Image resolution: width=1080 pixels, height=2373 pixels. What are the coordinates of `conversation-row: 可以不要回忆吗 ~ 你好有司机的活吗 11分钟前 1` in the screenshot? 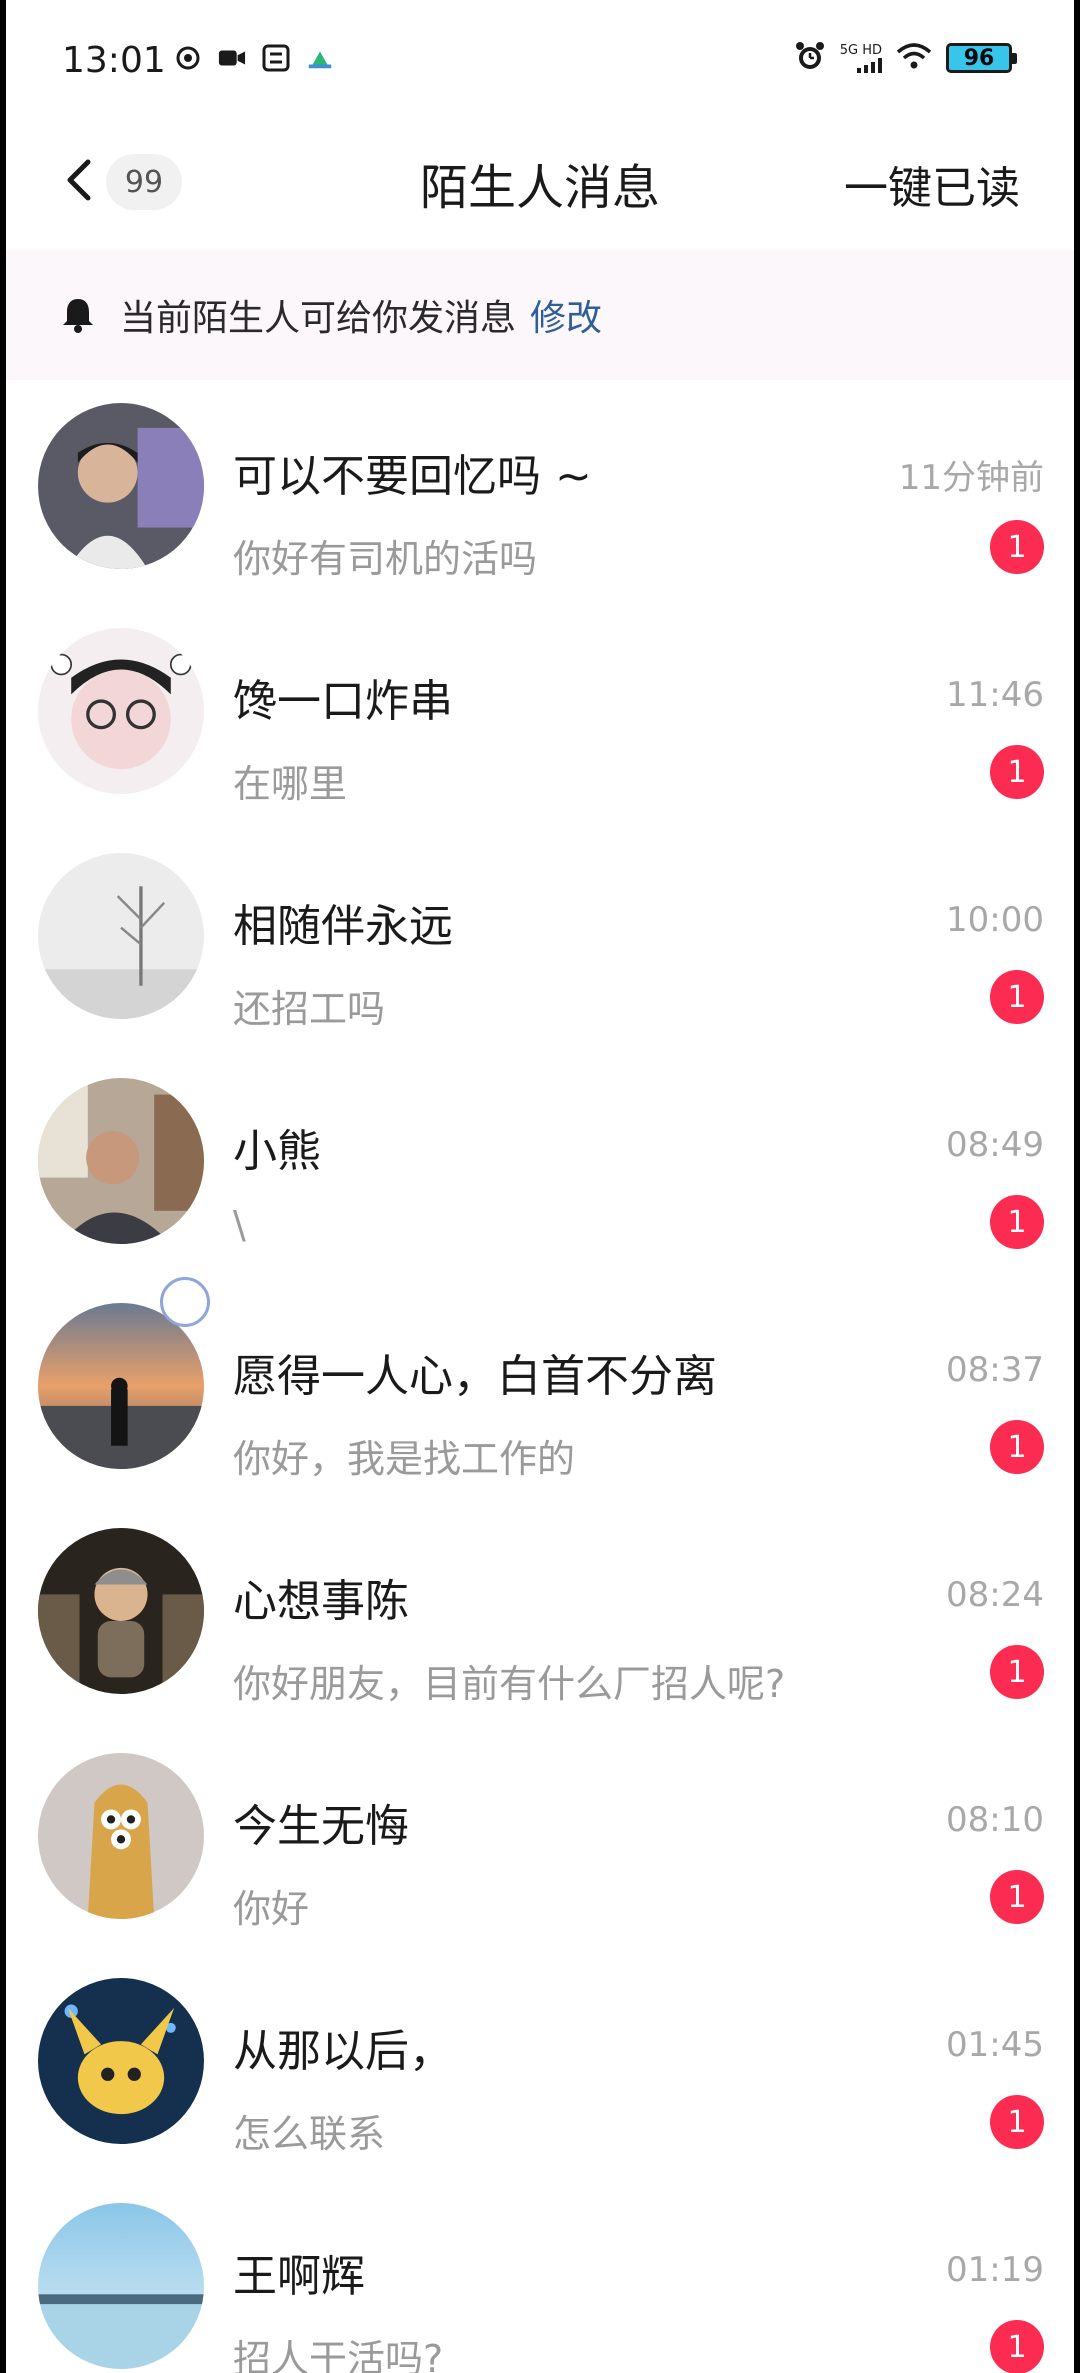 It's located at (540, 492).